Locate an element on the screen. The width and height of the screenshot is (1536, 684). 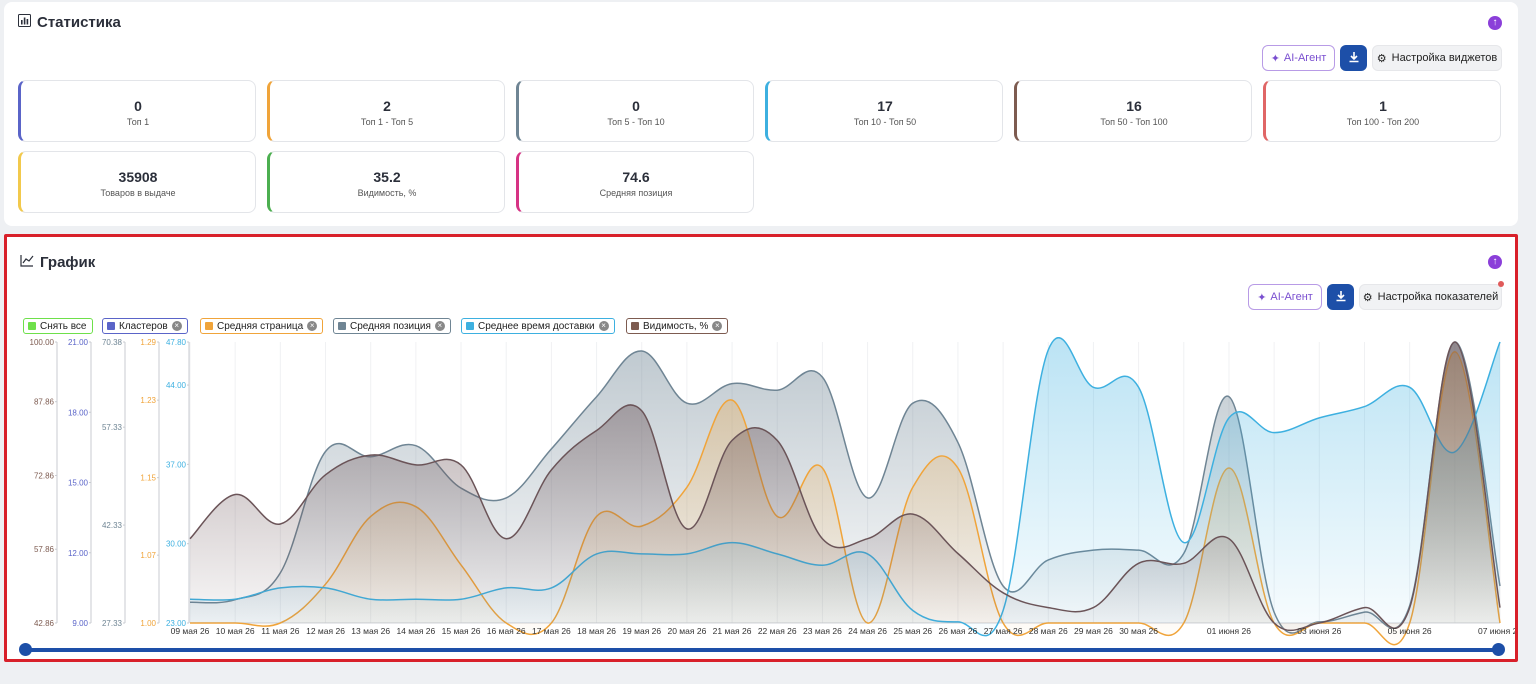
range-slider-handle-start is located at coordinates (25, 649).